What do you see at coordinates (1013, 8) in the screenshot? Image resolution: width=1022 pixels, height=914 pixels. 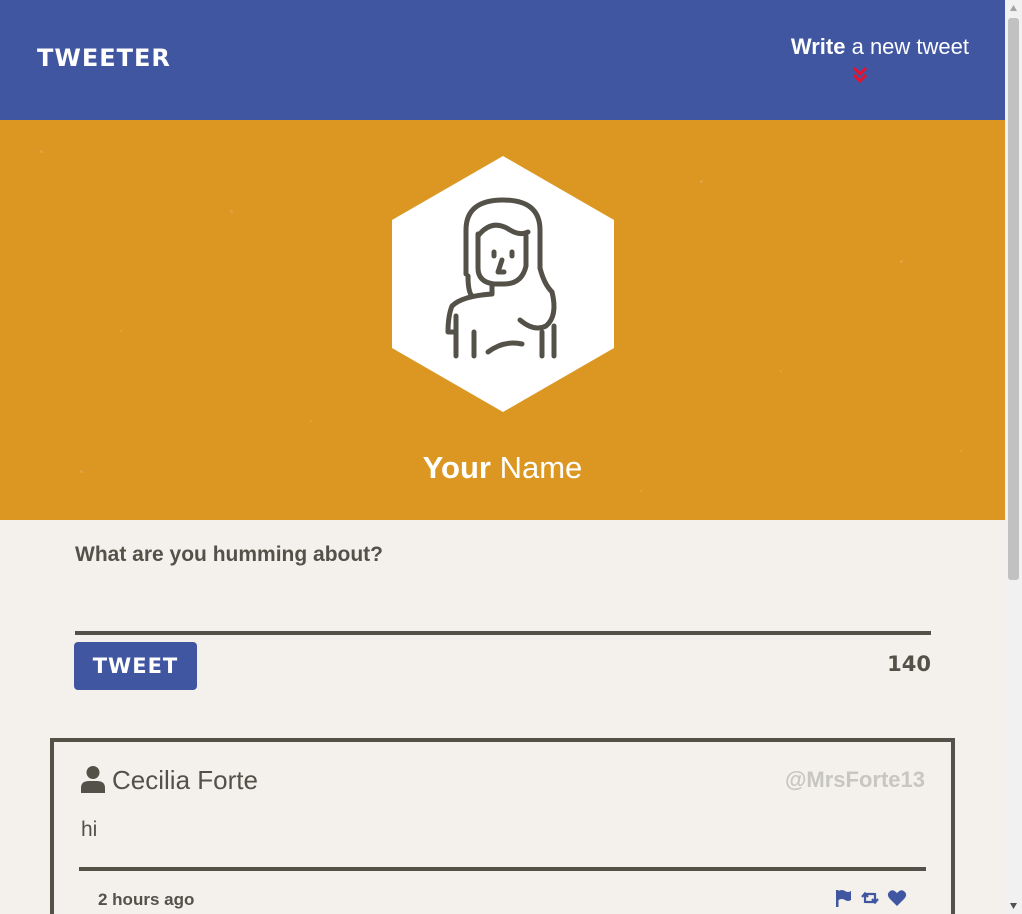 I see `scroll-up-arrow-icon` at bounding box center [1013, 8].